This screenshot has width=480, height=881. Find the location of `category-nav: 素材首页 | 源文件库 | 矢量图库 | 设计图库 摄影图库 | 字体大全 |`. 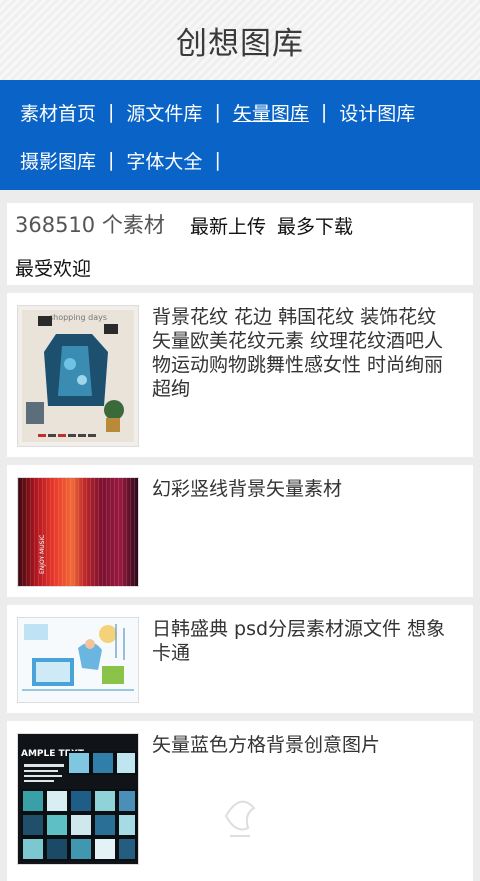

category-nav: 素材首页 | 源文件库 | 矢量图库 | 设计图库 摄影图库 | 字体大全 | is located at coordinates (240, 135).